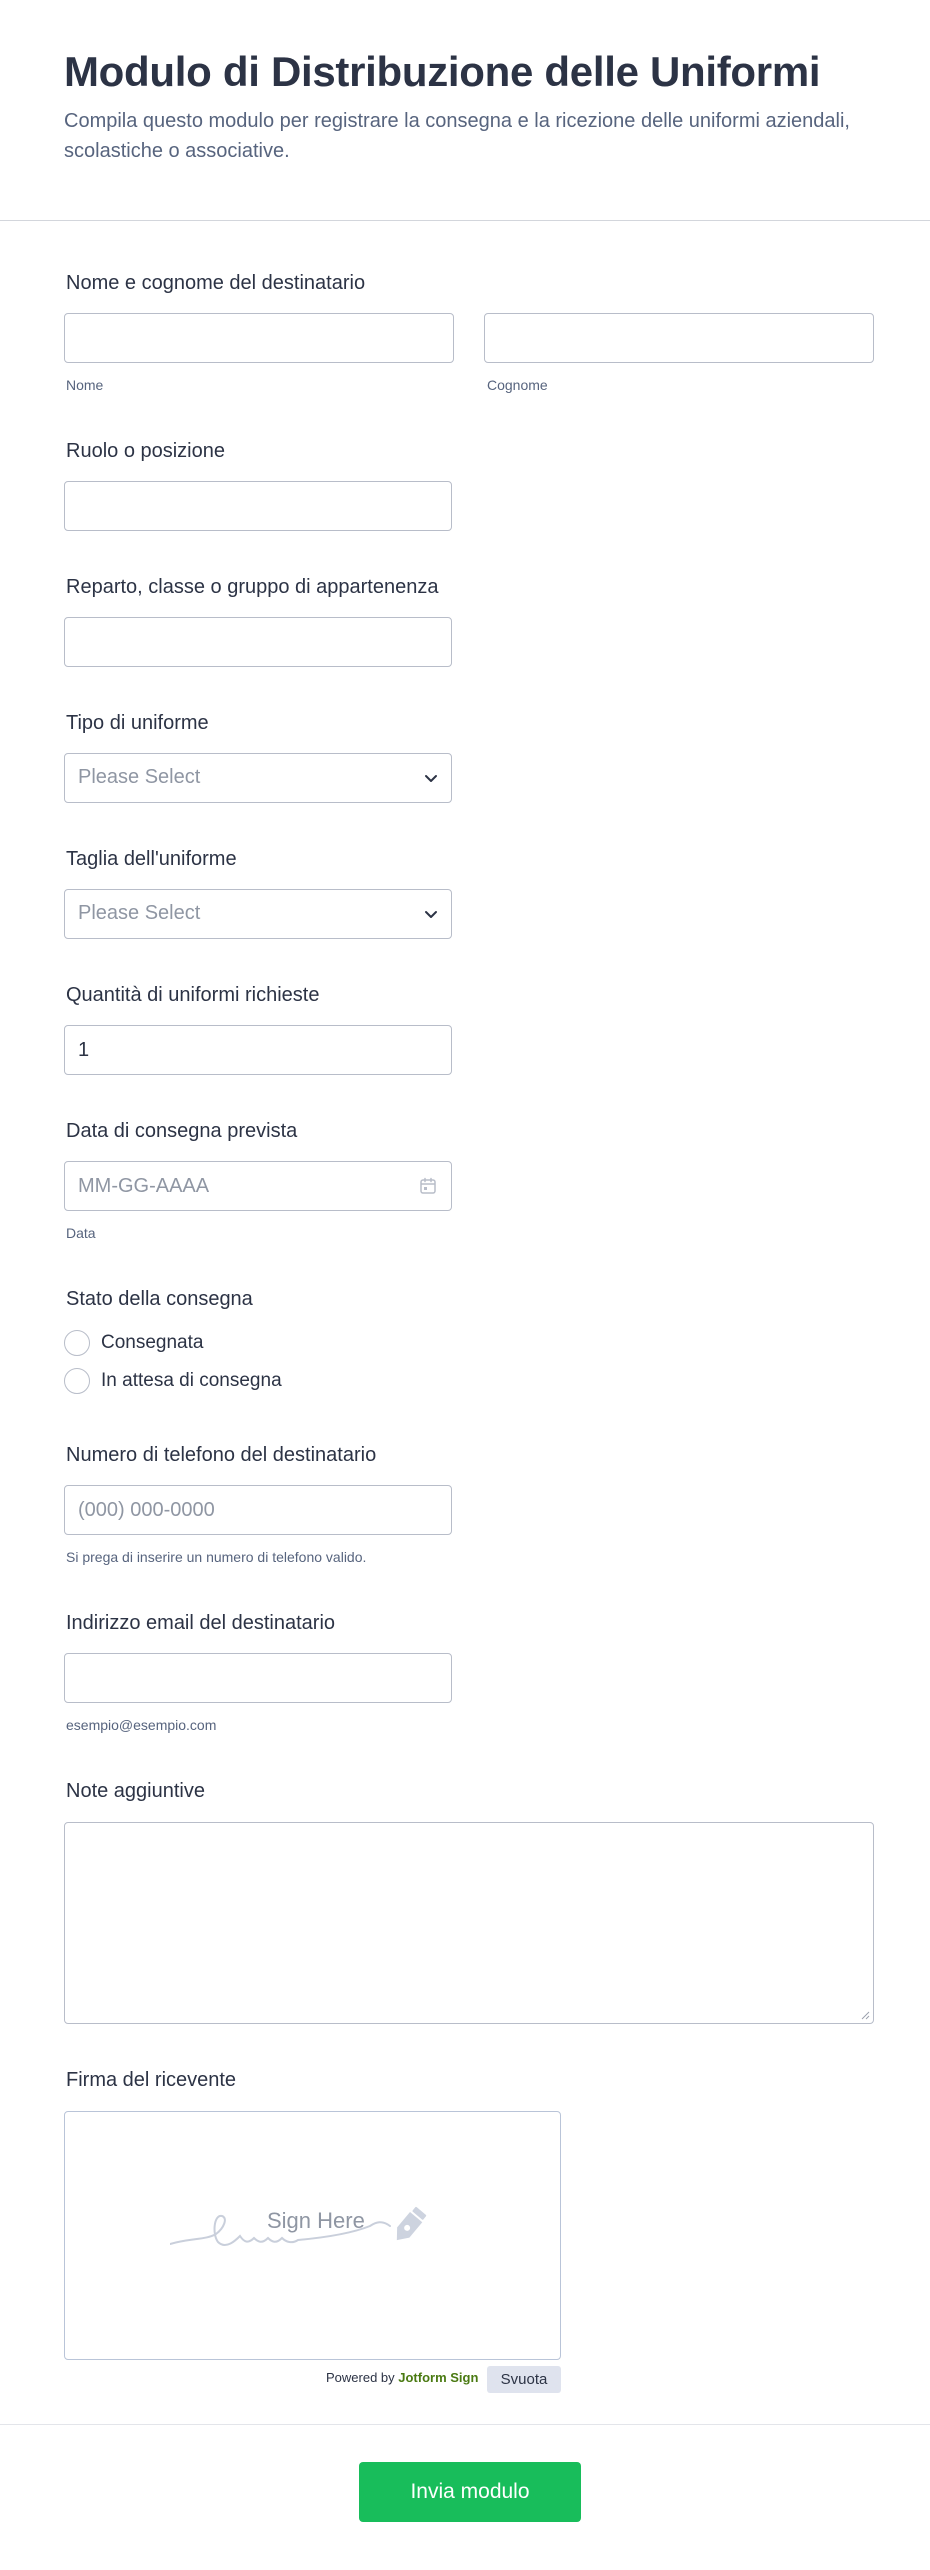 The width and height of the screenshot is (930, 2570). What do you see at coordinates (524, 2379) in the screenshot?
I see `clear-signature-button: Svuota` at bounding box center [524, 2379].